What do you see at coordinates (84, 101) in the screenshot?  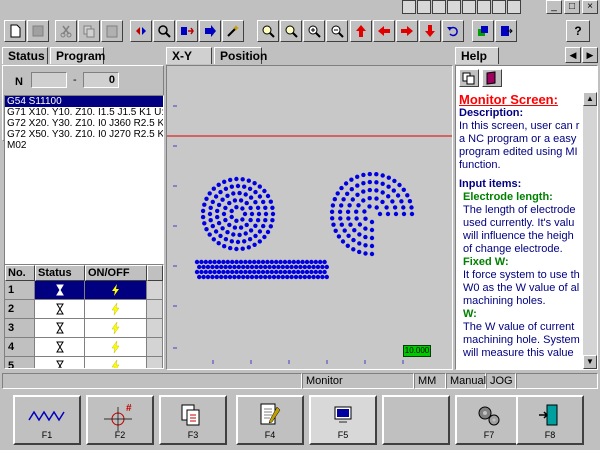 I see `program-line: G54 S11100` at bounding box center [84, 101].